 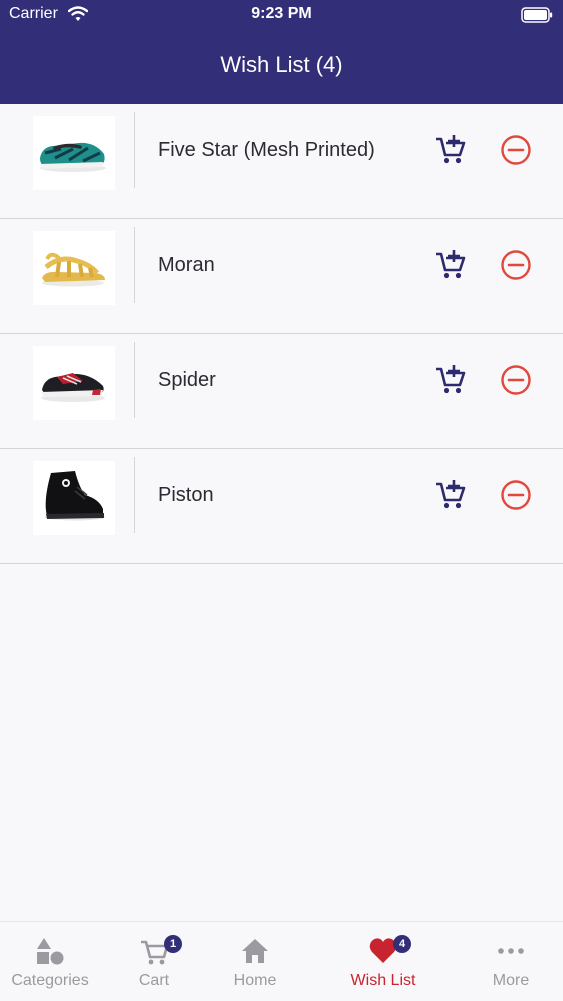 I want to click on product-name: Moran, so click(x=186, y=265).